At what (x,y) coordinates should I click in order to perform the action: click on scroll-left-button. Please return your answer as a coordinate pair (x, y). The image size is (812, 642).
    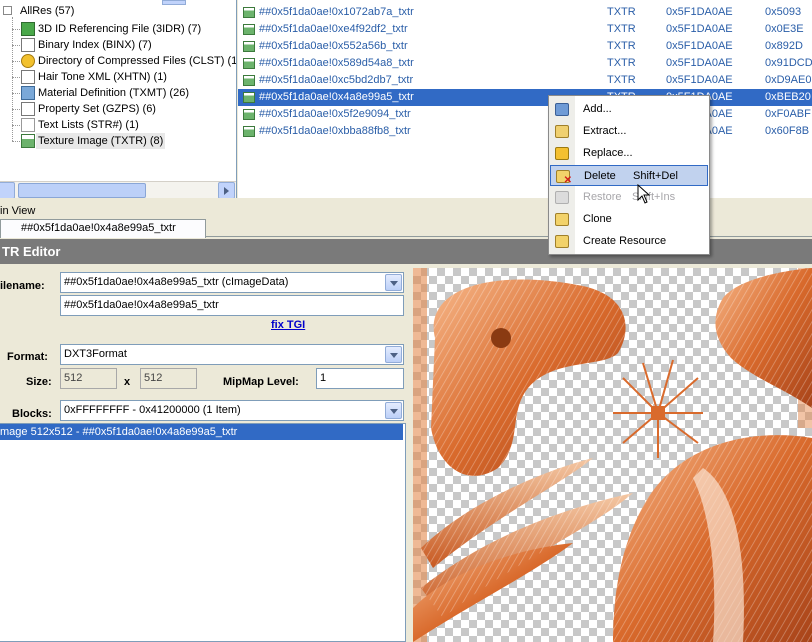
    Looking at the image, I should click on (7, 190).